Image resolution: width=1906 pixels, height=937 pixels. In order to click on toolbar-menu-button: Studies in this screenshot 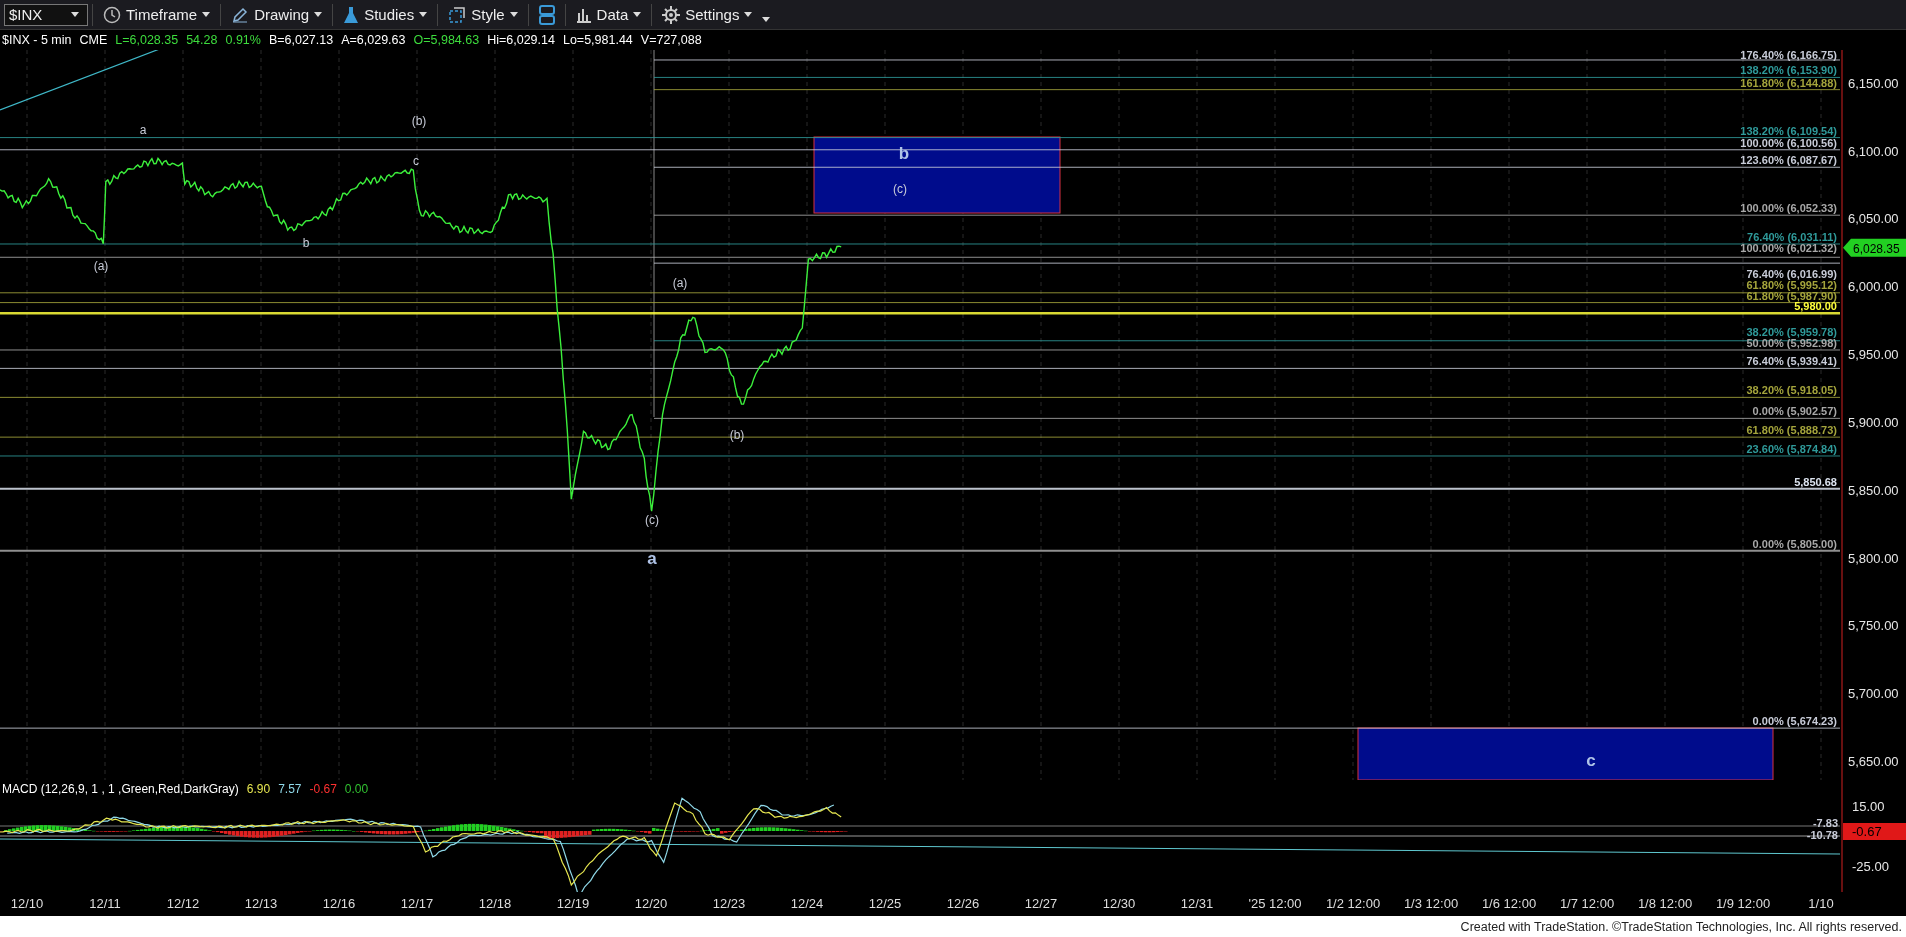, I will do `click(385, 14)`.